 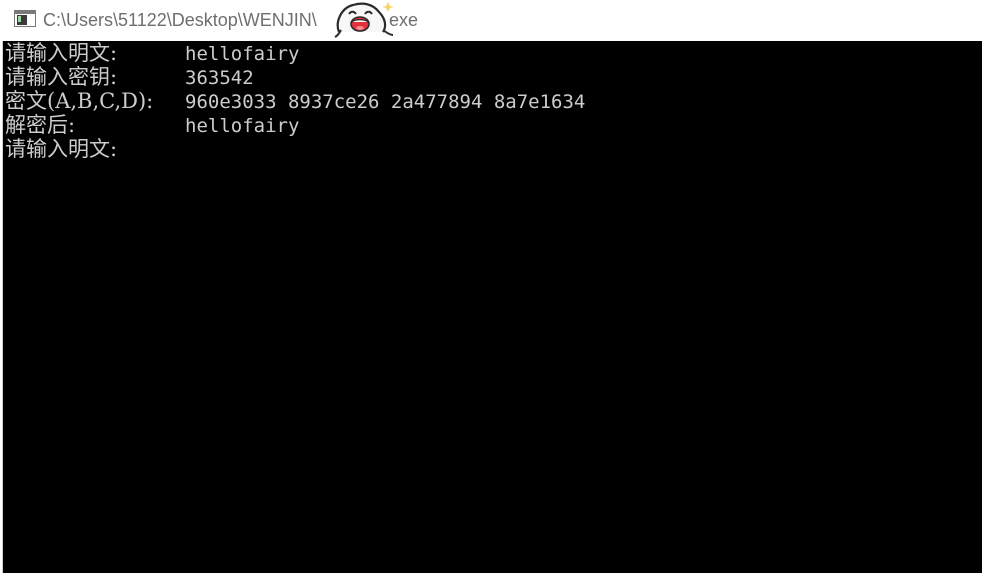 What do you see at coordinates (79, 101) in the screenshot?
I see `prompt-label: 密文(A,B,C,D):` at bounding box center [79, 101].